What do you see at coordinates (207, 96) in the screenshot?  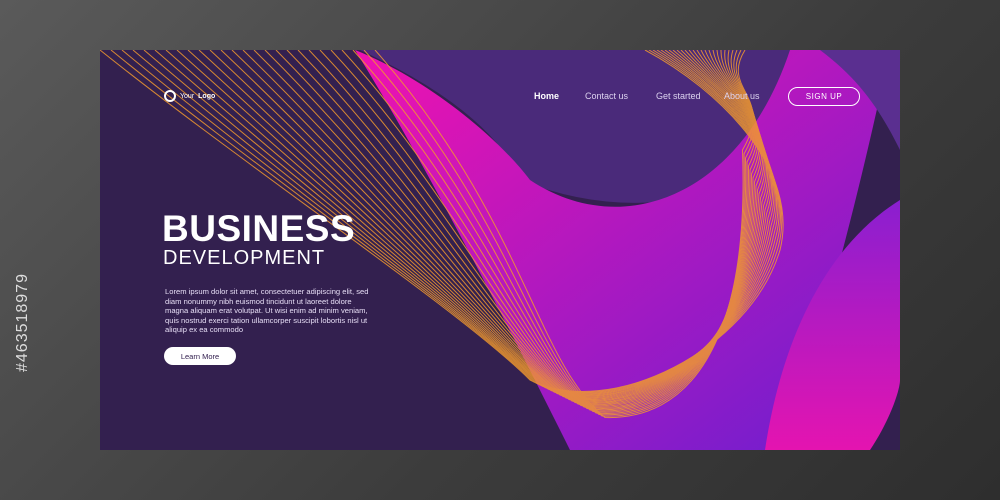 I see `logo-bold: Logo` at bounding box center [207, 96].